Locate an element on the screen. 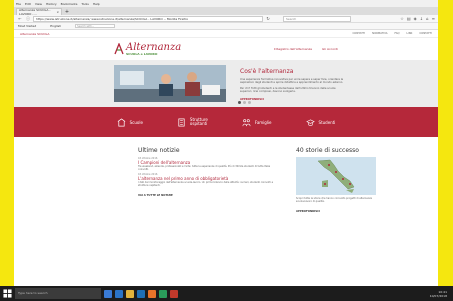 The height and width of the screenshot is (301, 453). registro-link: Il Registro dell'Alternanza is located at coordinates (293, 49).